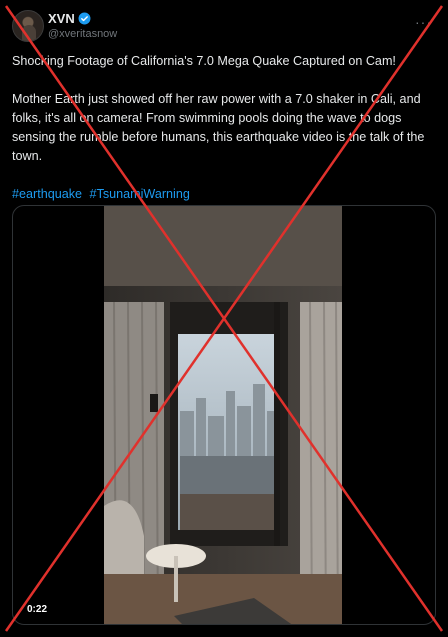 The image size is (448, 637). What do you see at coordinates (224, 27) in the screenshot?
I see `post-header: XVN @xveritasnow ···` at bounding box center [224, 27].